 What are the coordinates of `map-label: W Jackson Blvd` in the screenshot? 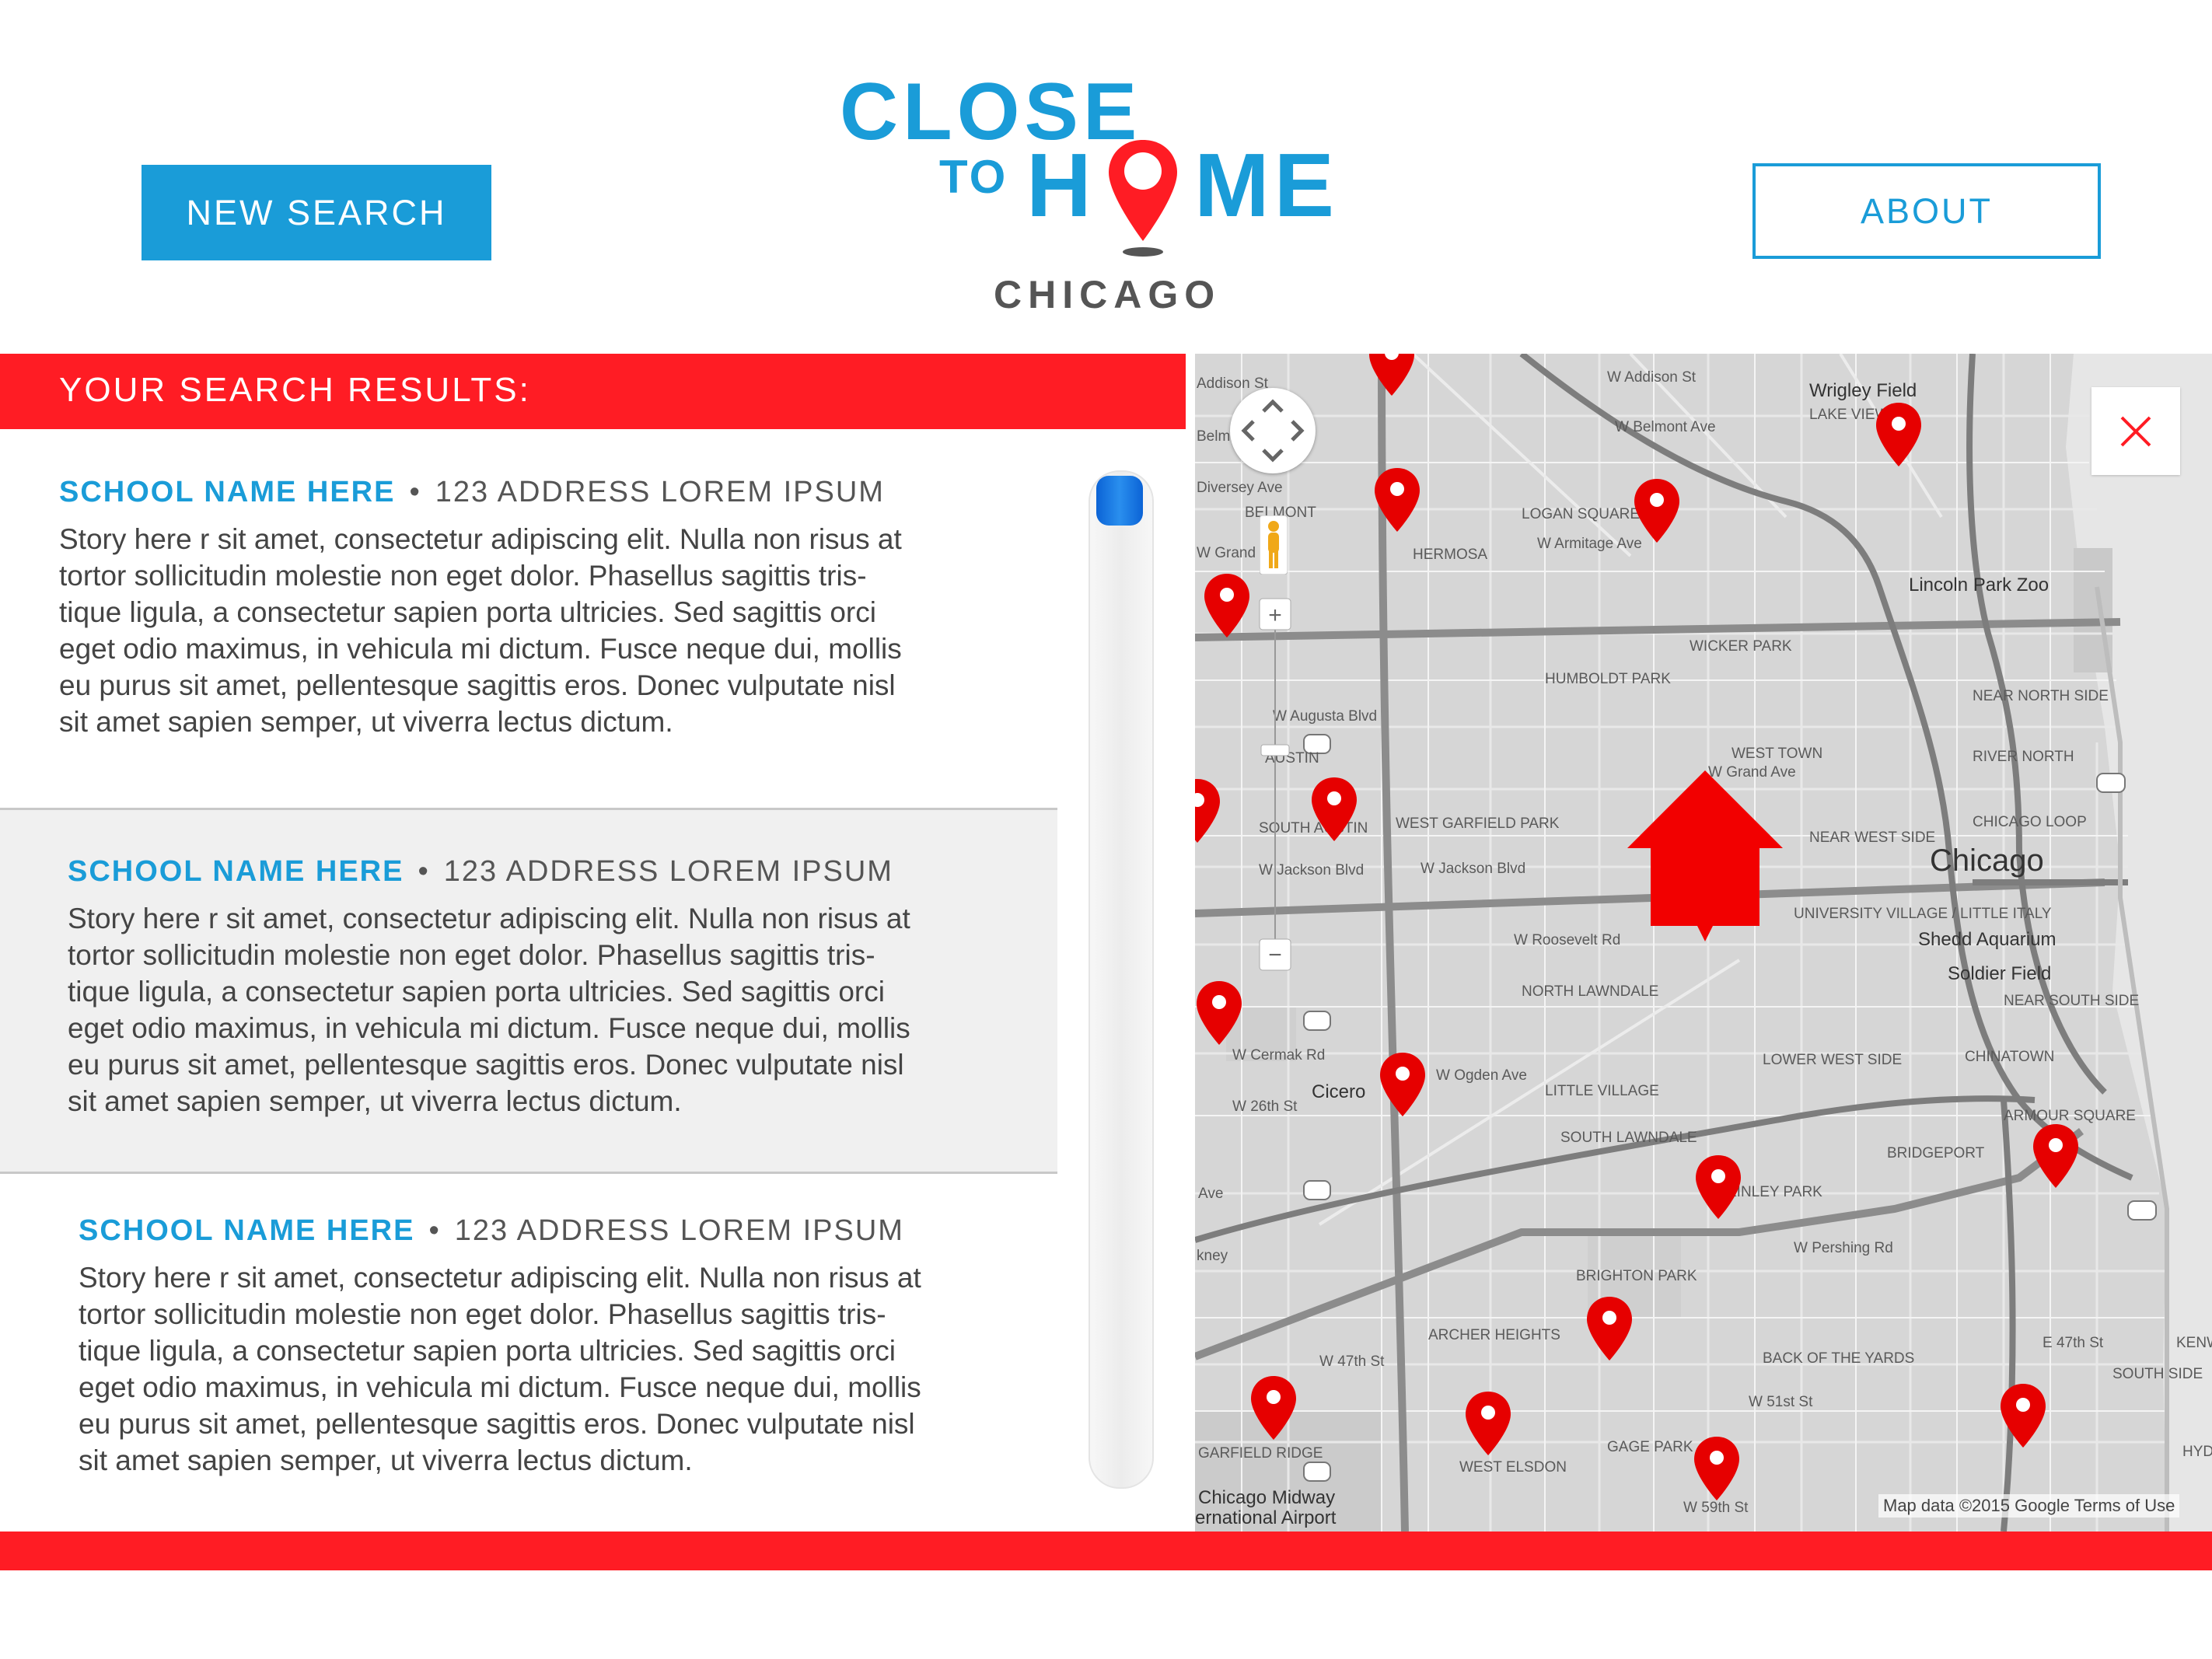 It's located at (1473, 869).